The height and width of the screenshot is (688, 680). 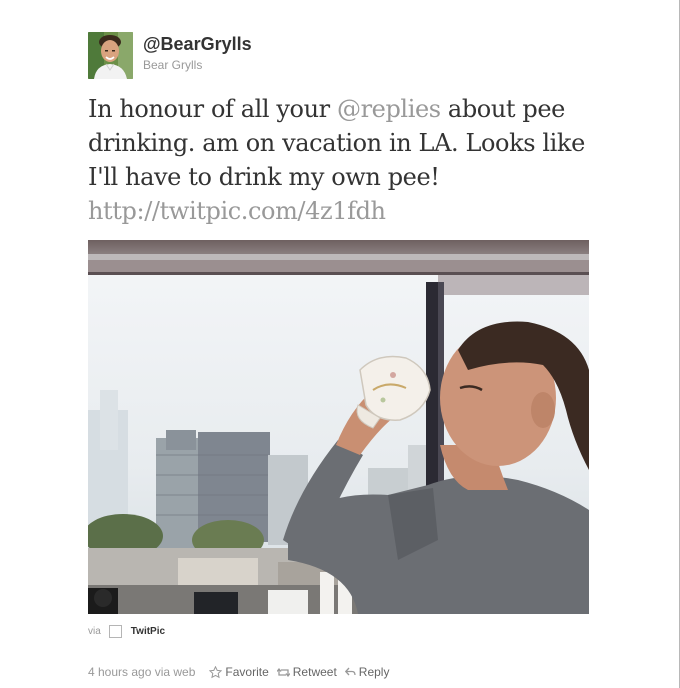 What do you see at coordinates (212, 109) in the screenshot?
I see `tweet-text-start: In honour of all your` at bounding box center [212, 109].